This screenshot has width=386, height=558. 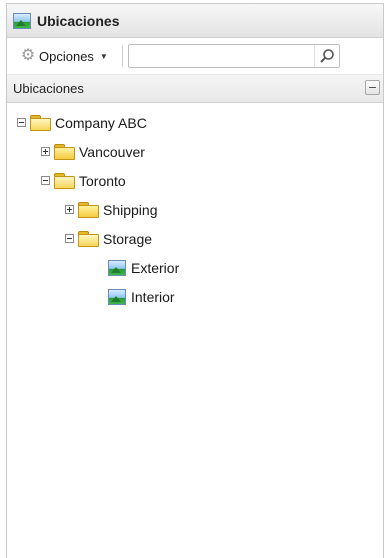 What do you see at coordinates (195, 122) in the screenshot?
I see `tree-node-company-abc: Company ABC` at bounding box center [195, 122].